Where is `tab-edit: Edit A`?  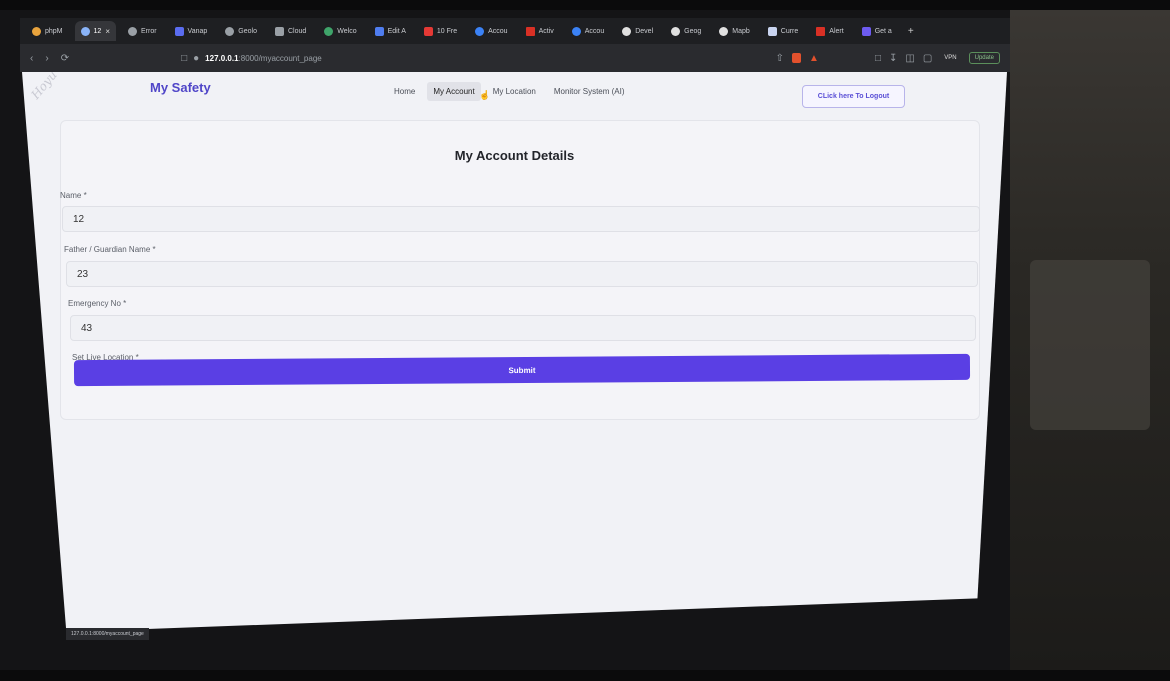
tab-edit: Edit A is located at coordinates (390, 31).